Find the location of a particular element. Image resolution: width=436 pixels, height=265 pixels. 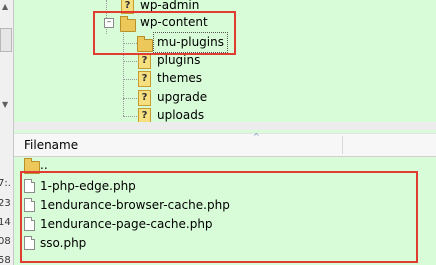

tree-item-uploads: ? uploads is located at coordinates (237, 114).